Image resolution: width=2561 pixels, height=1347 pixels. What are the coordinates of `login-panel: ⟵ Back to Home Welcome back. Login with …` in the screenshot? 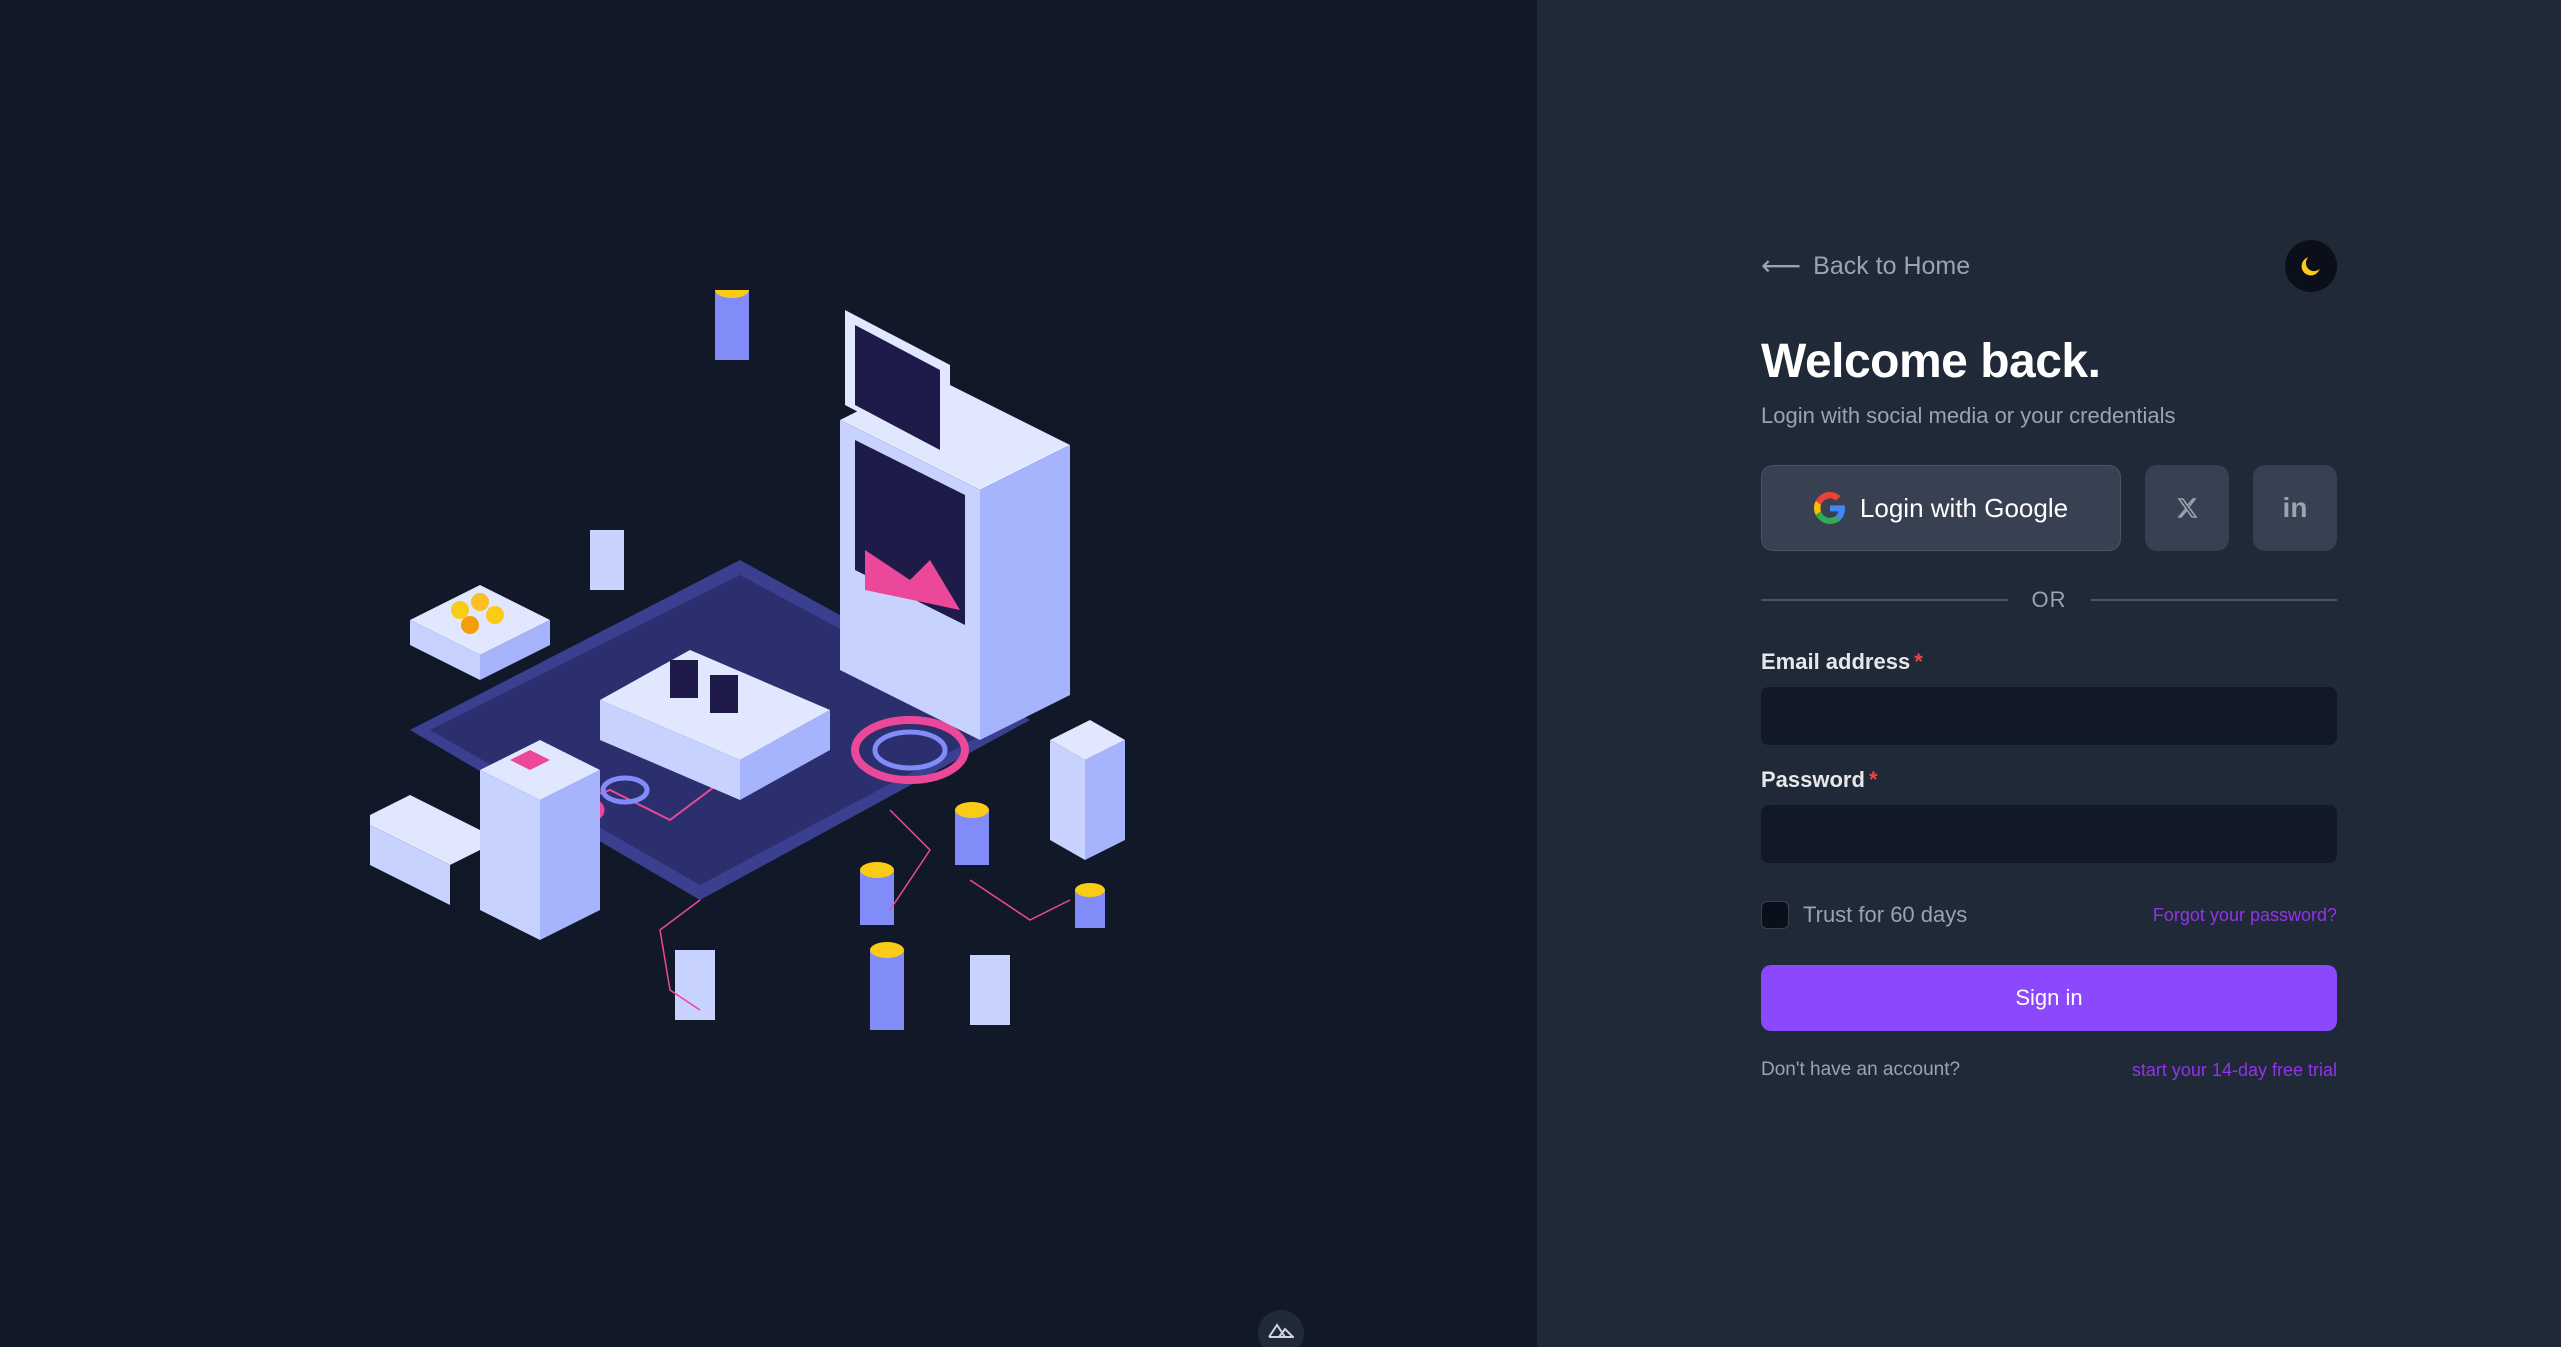 It's located at (2049, 660).